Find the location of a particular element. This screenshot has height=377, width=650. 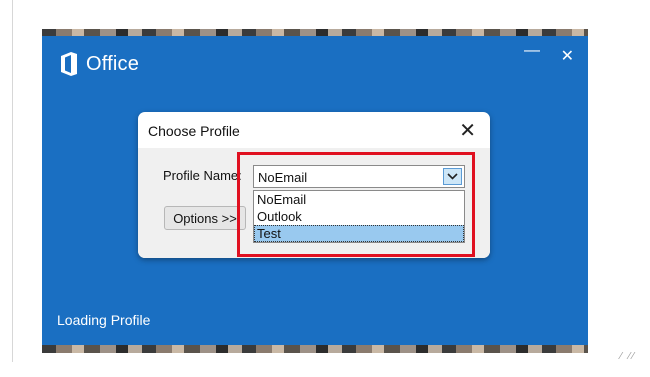

minimize-icon: — is located at coordinates (532, 50).